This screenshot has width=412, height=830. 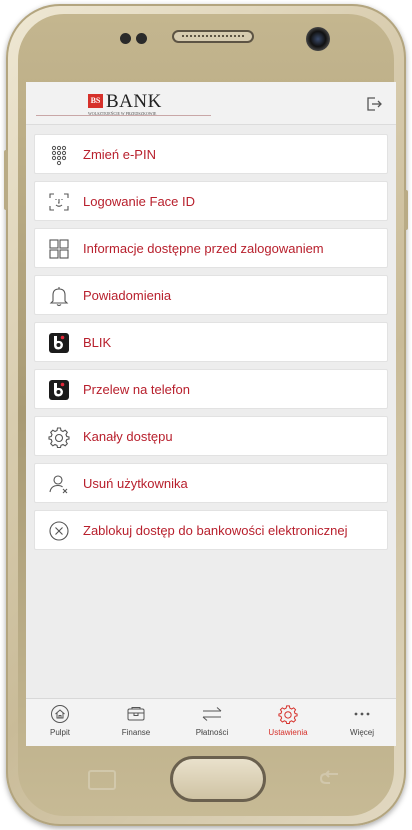 What do you see at coordinates (97, 342) in the screenshot?
I see `menu-item-label: BLIK` at bounding box center [97, 342].